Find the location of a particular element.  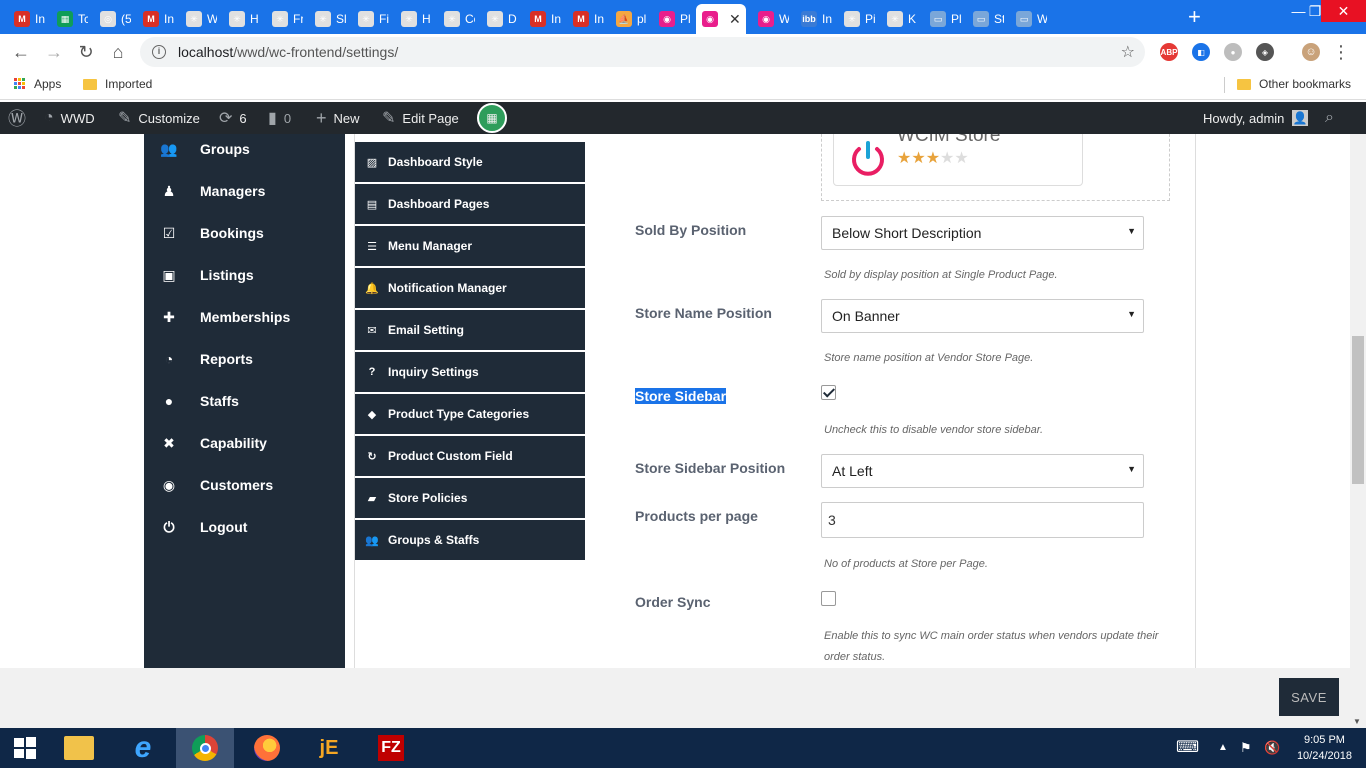

sidebar-item-reports: ◔ Reports is located at coordinates (244, 359).